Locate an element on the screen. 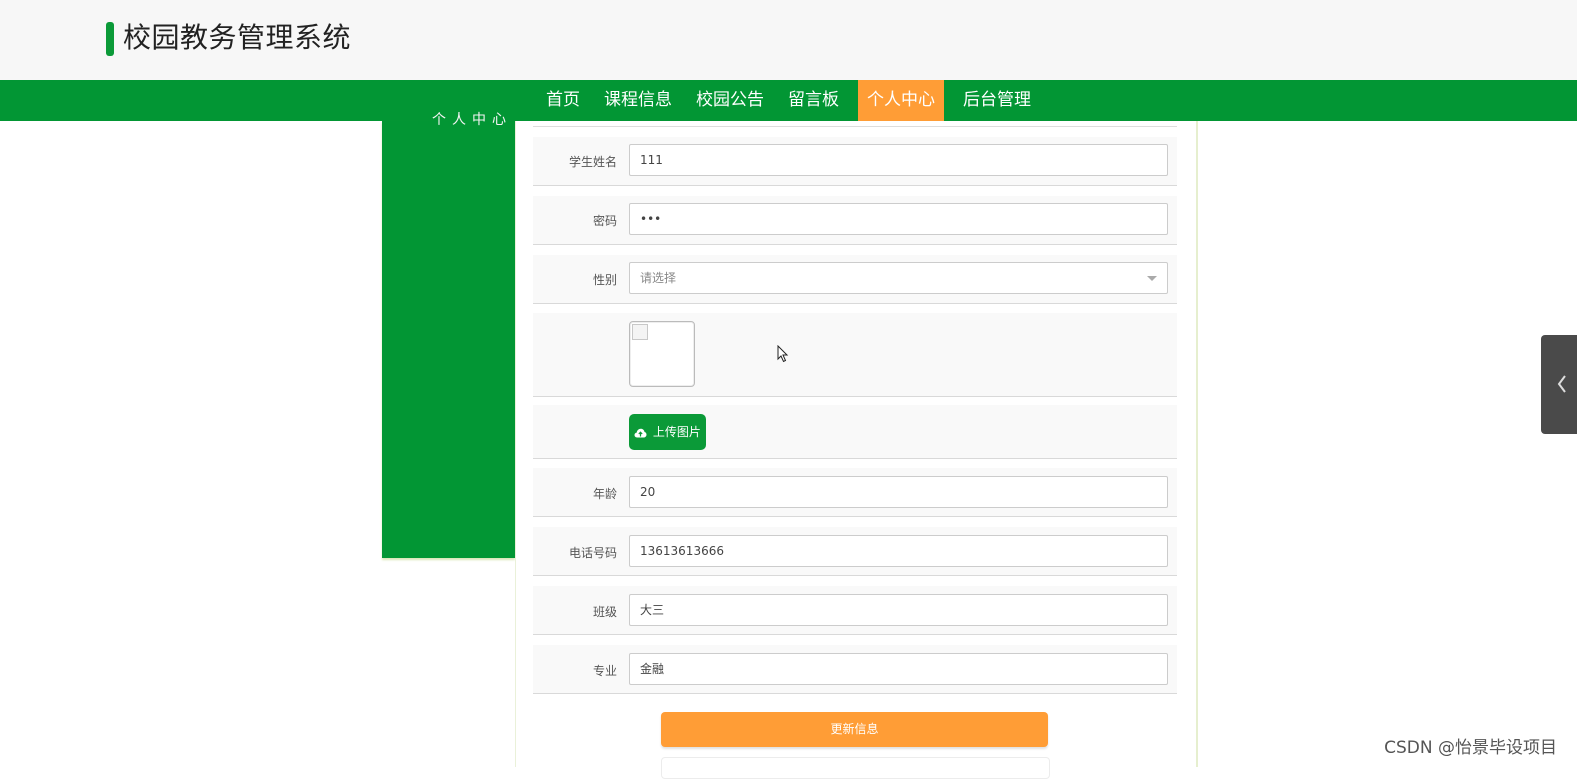  upload-image-button: 上传图片 is located at coordinates (667, 432).